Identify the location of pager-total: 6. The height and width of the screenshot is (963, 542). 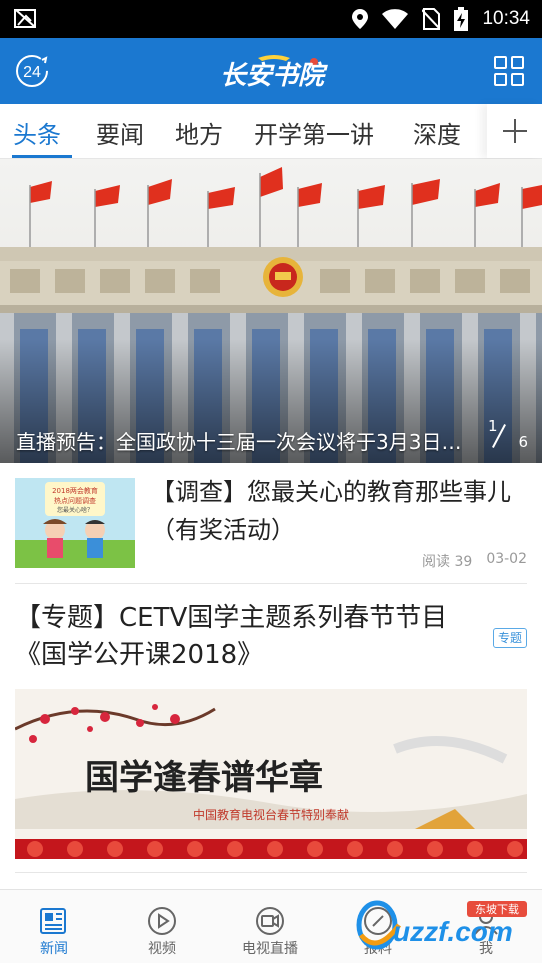
(523, 442).